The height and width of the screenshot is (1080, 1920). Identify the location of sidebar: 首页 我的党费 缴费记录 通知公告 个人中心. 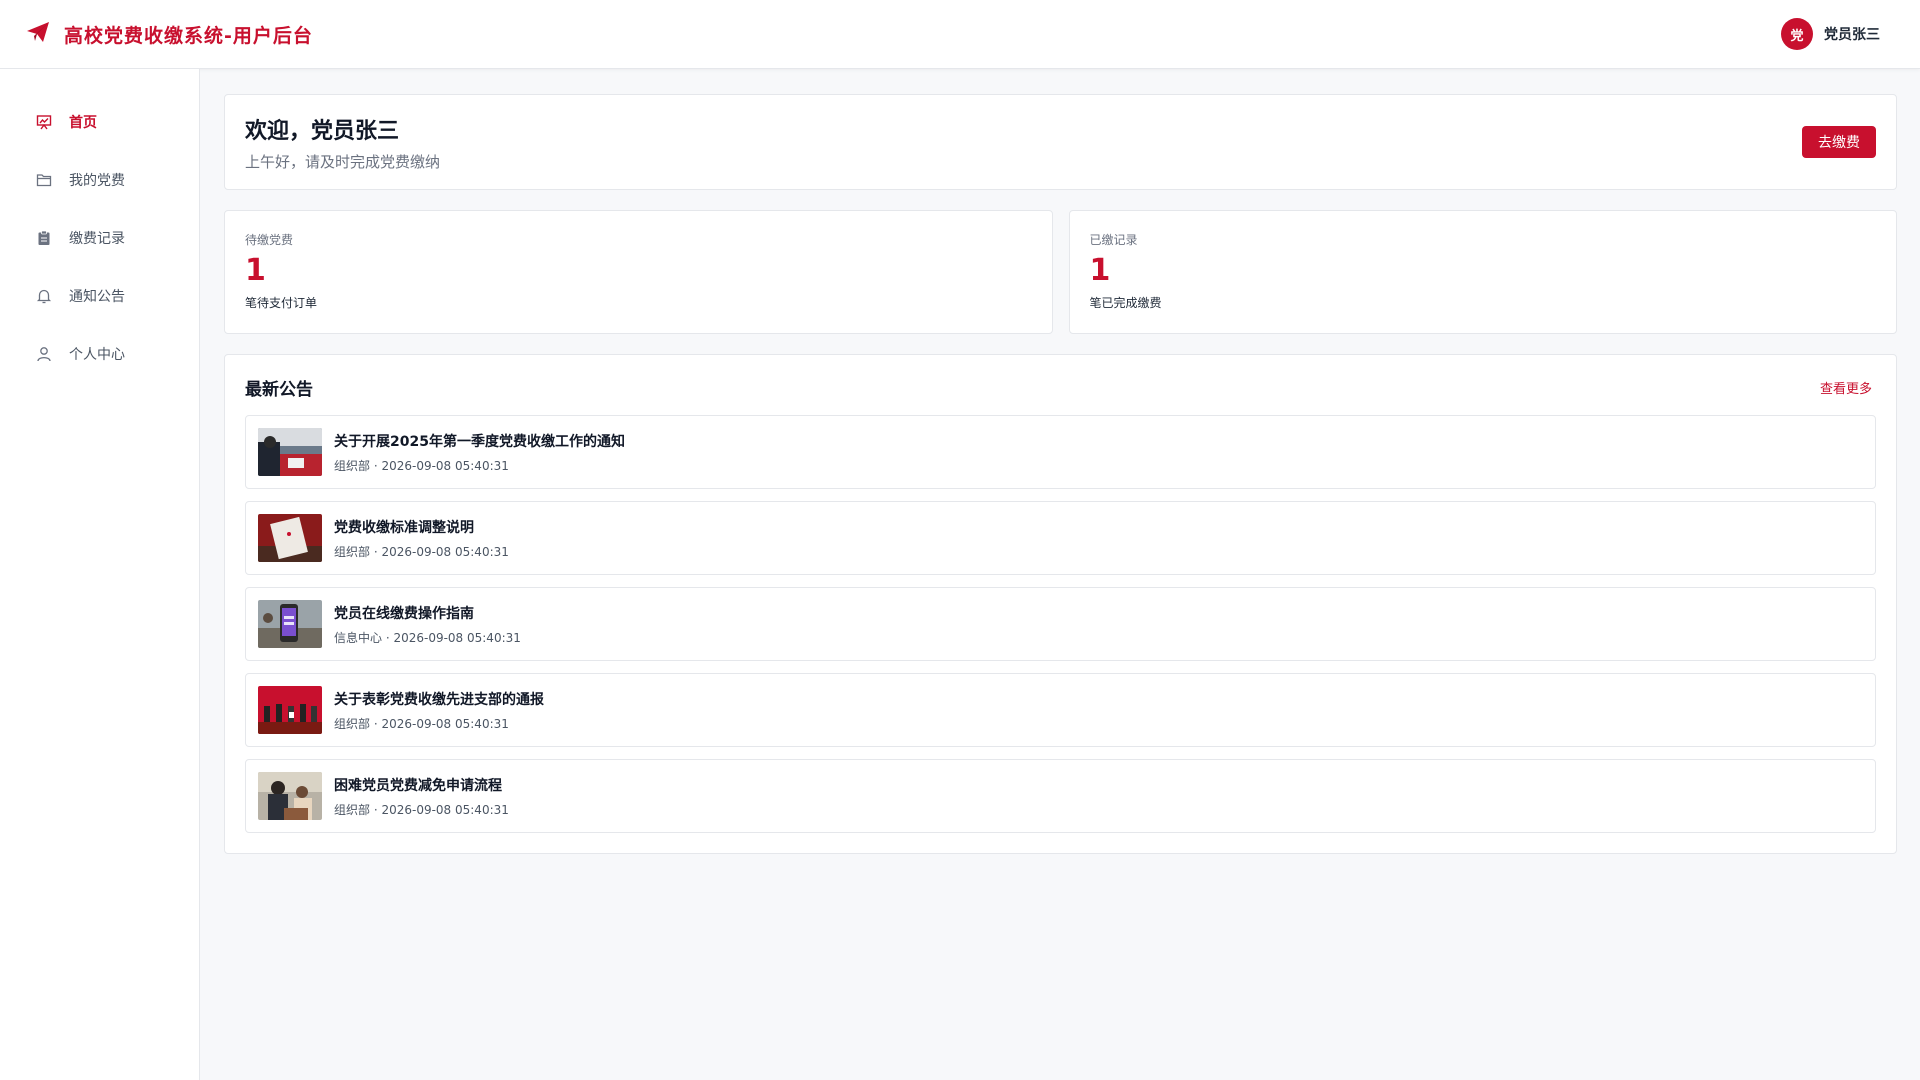
(100, 574).